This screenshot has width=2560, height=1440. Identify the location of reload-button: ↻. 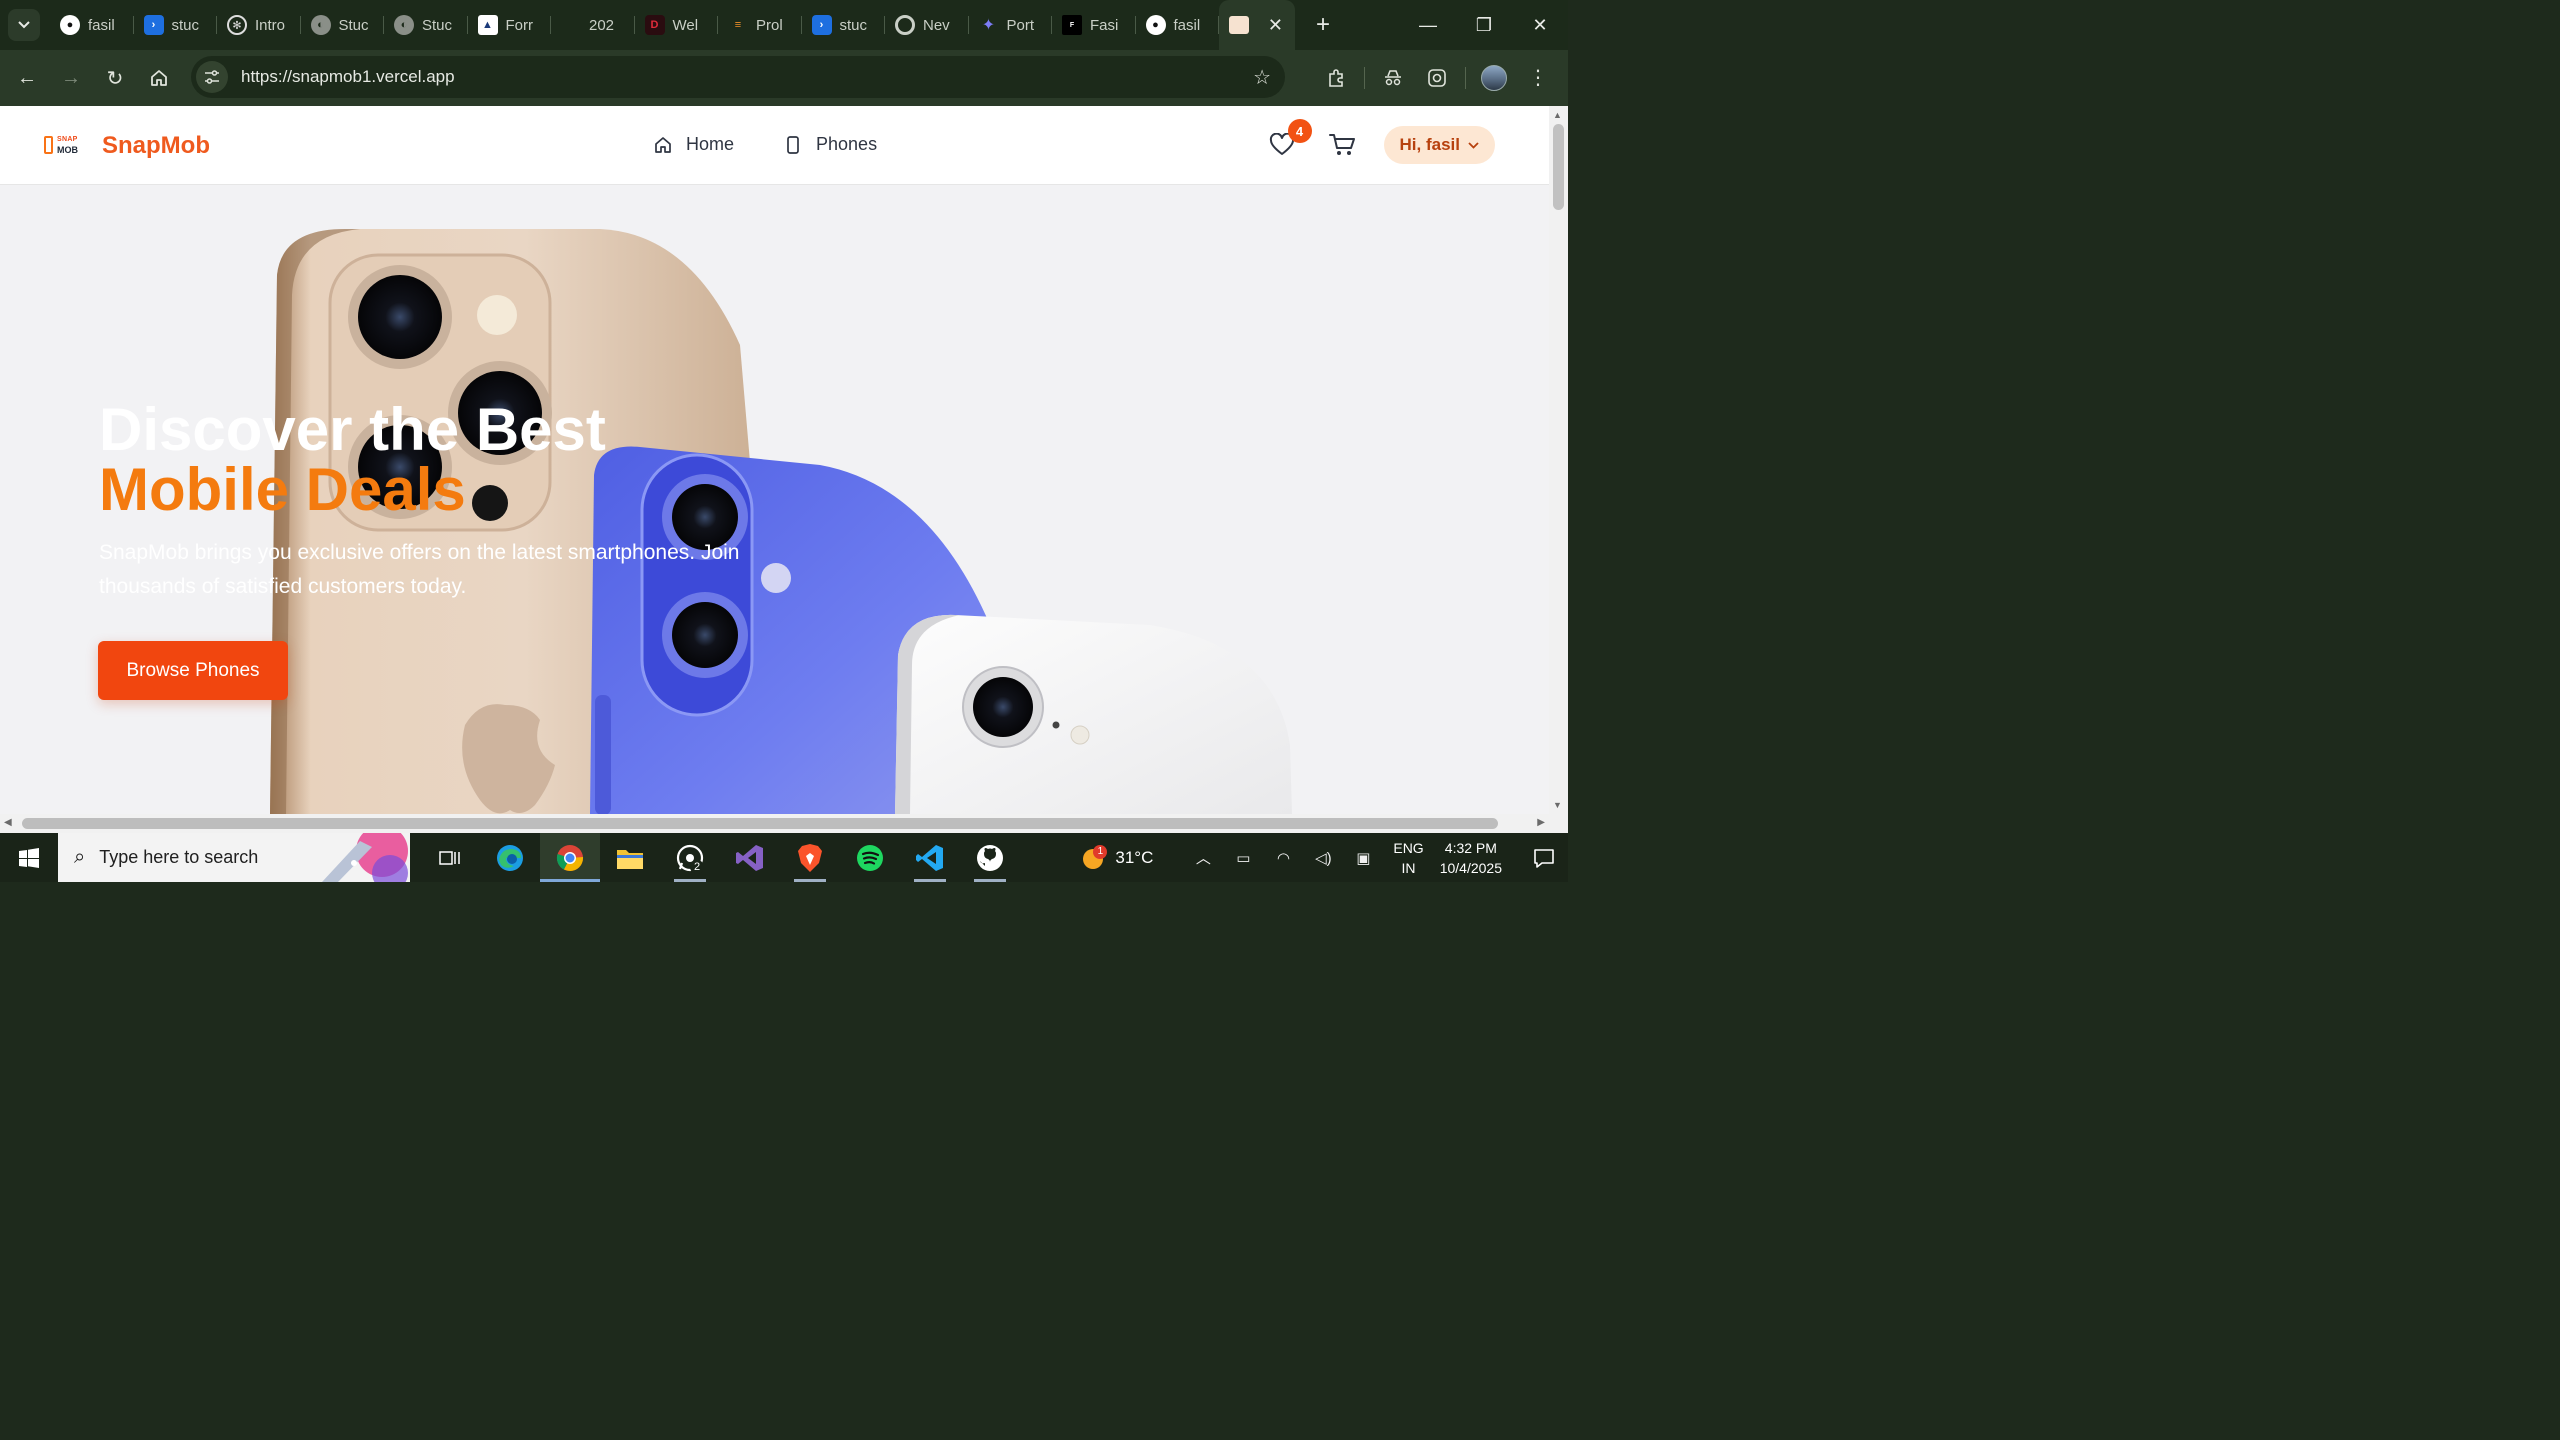
(115, 78).